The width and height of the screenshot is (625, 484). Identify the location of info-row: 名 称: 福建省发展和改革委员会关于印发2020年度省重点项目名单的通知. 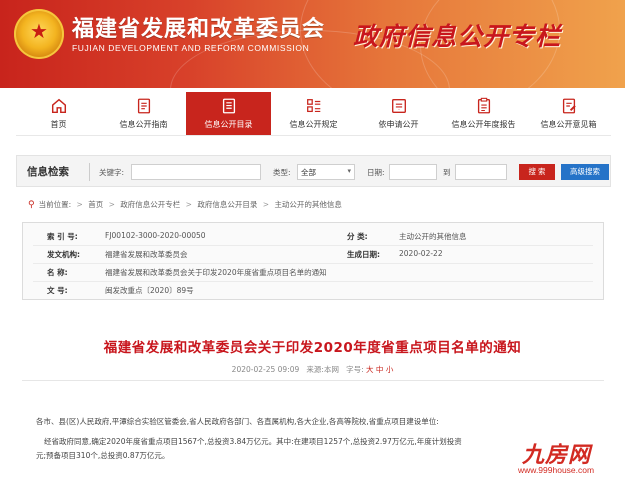
(313, 273).